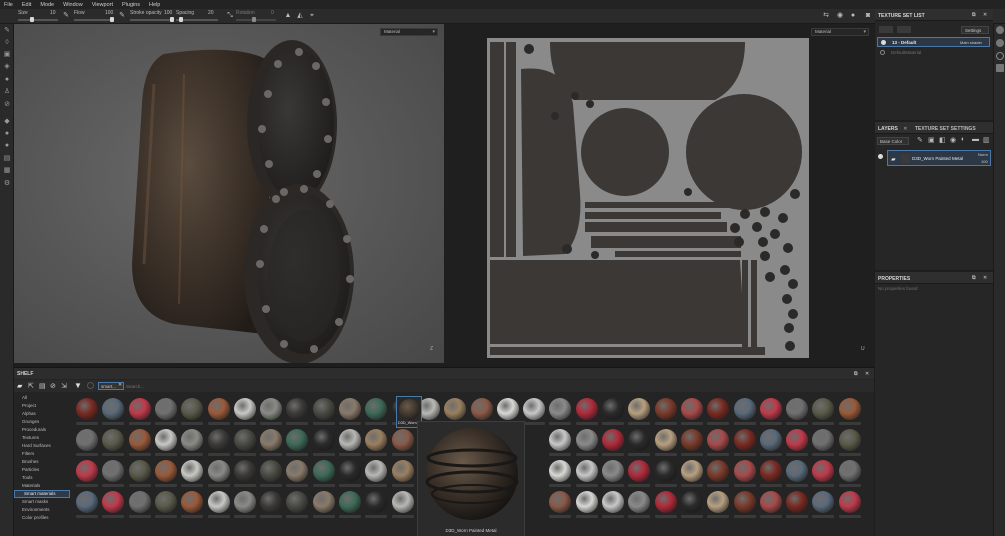  What do you see at coordinates (211, 13) in the screenshot?
I see `spacing-value: 20` at bounding box center [211, 13].